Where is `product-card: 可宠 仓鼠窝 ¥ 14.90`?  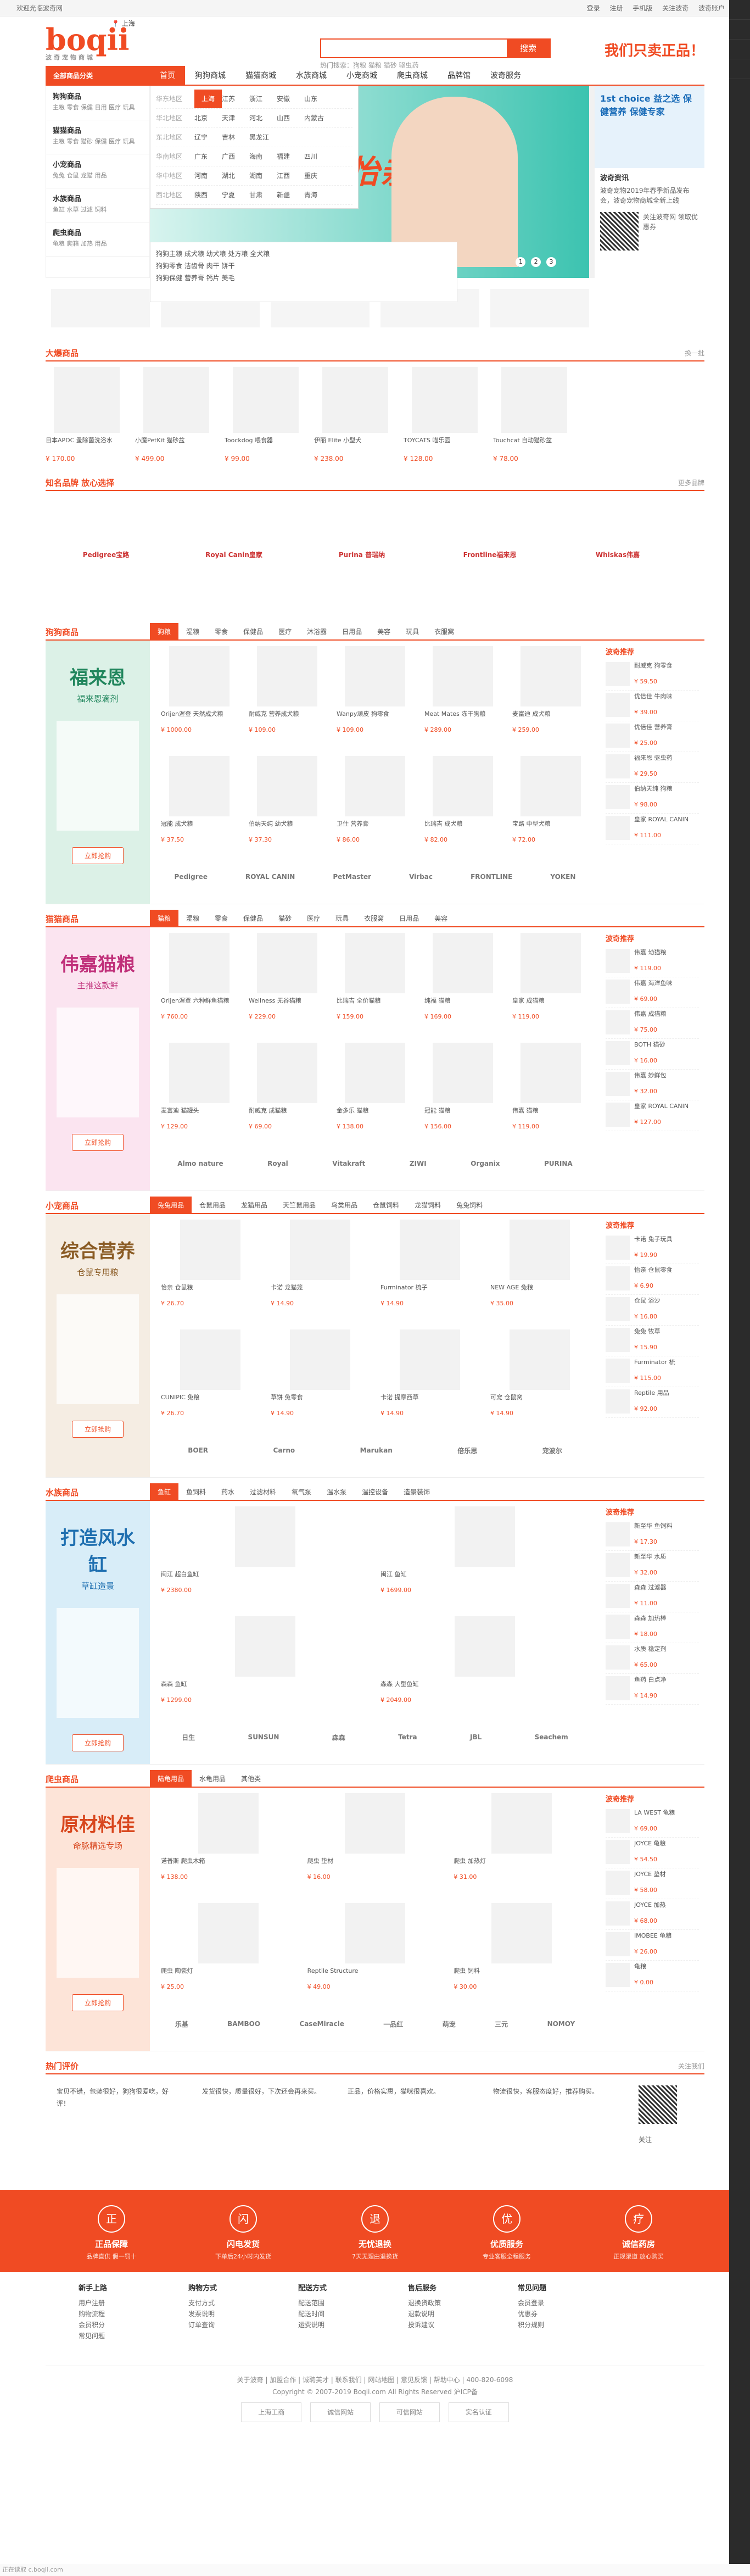 product-card: 可宠 仓鼠窝 ¥ 14.90 is located at coordinates (540, 1379).